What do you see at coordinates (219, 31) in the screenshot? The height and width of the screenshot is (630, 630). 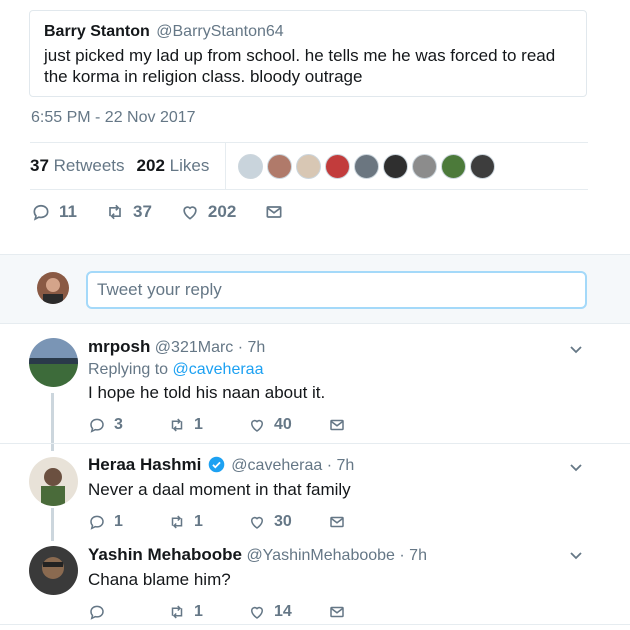 I see `quoted-author-handle: @BarryStanton64` at bounding box center [219, 31].